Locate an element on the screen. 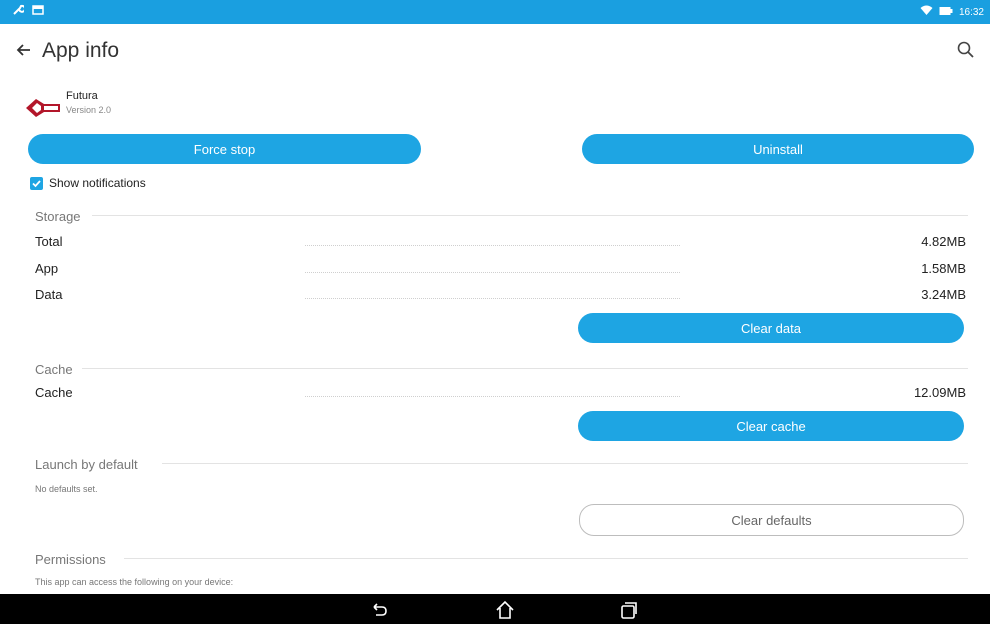  show-notifications-checkbox is located at coordinates (36, 183).